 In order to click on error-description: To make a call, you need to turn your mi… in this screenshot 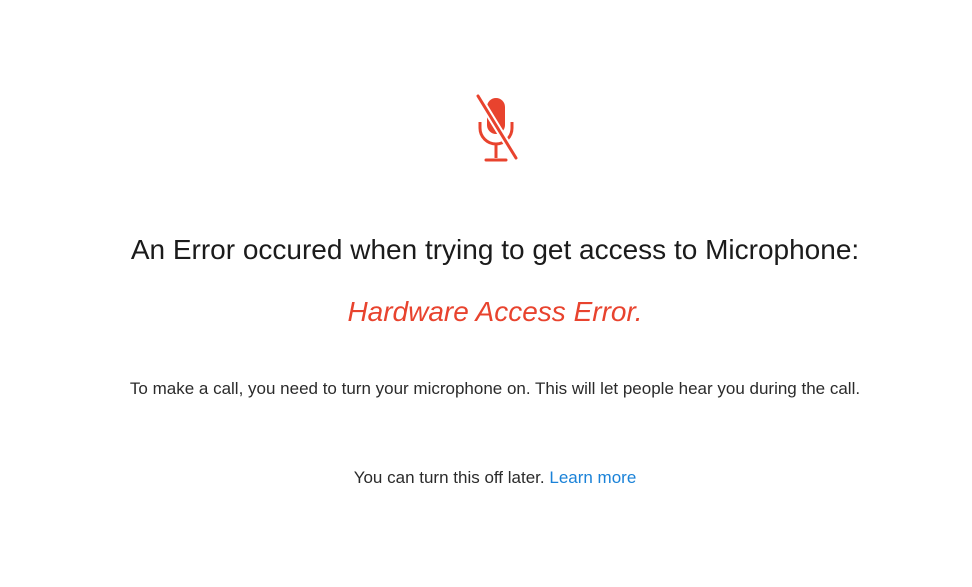, I will do `click(495, 388)`.